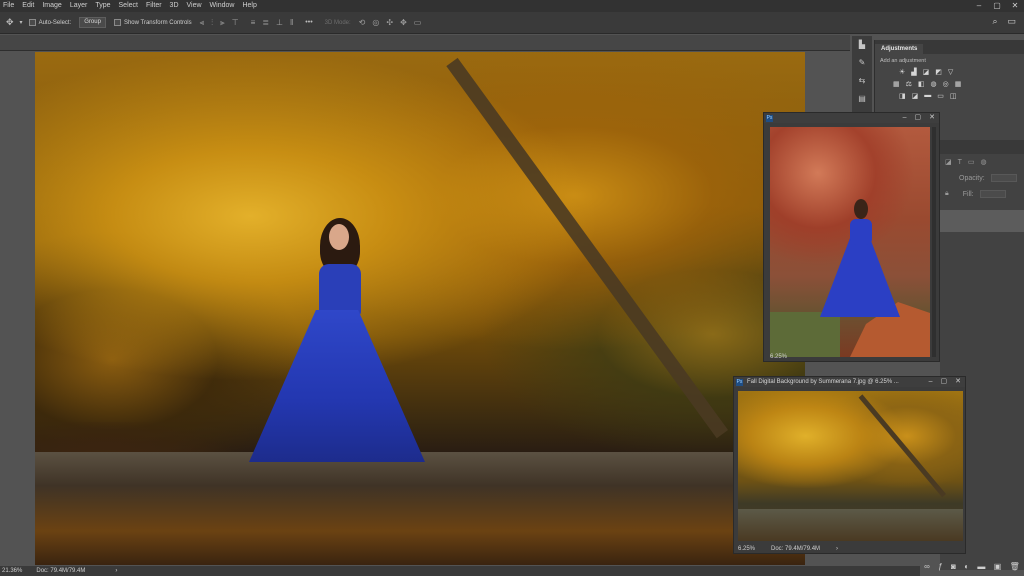 The height and width of the screenshot is (576, 1024). Describe the element at coordinates (958, 84) in the screenshot. I see `color-lookup-icon: ▦` at that location.